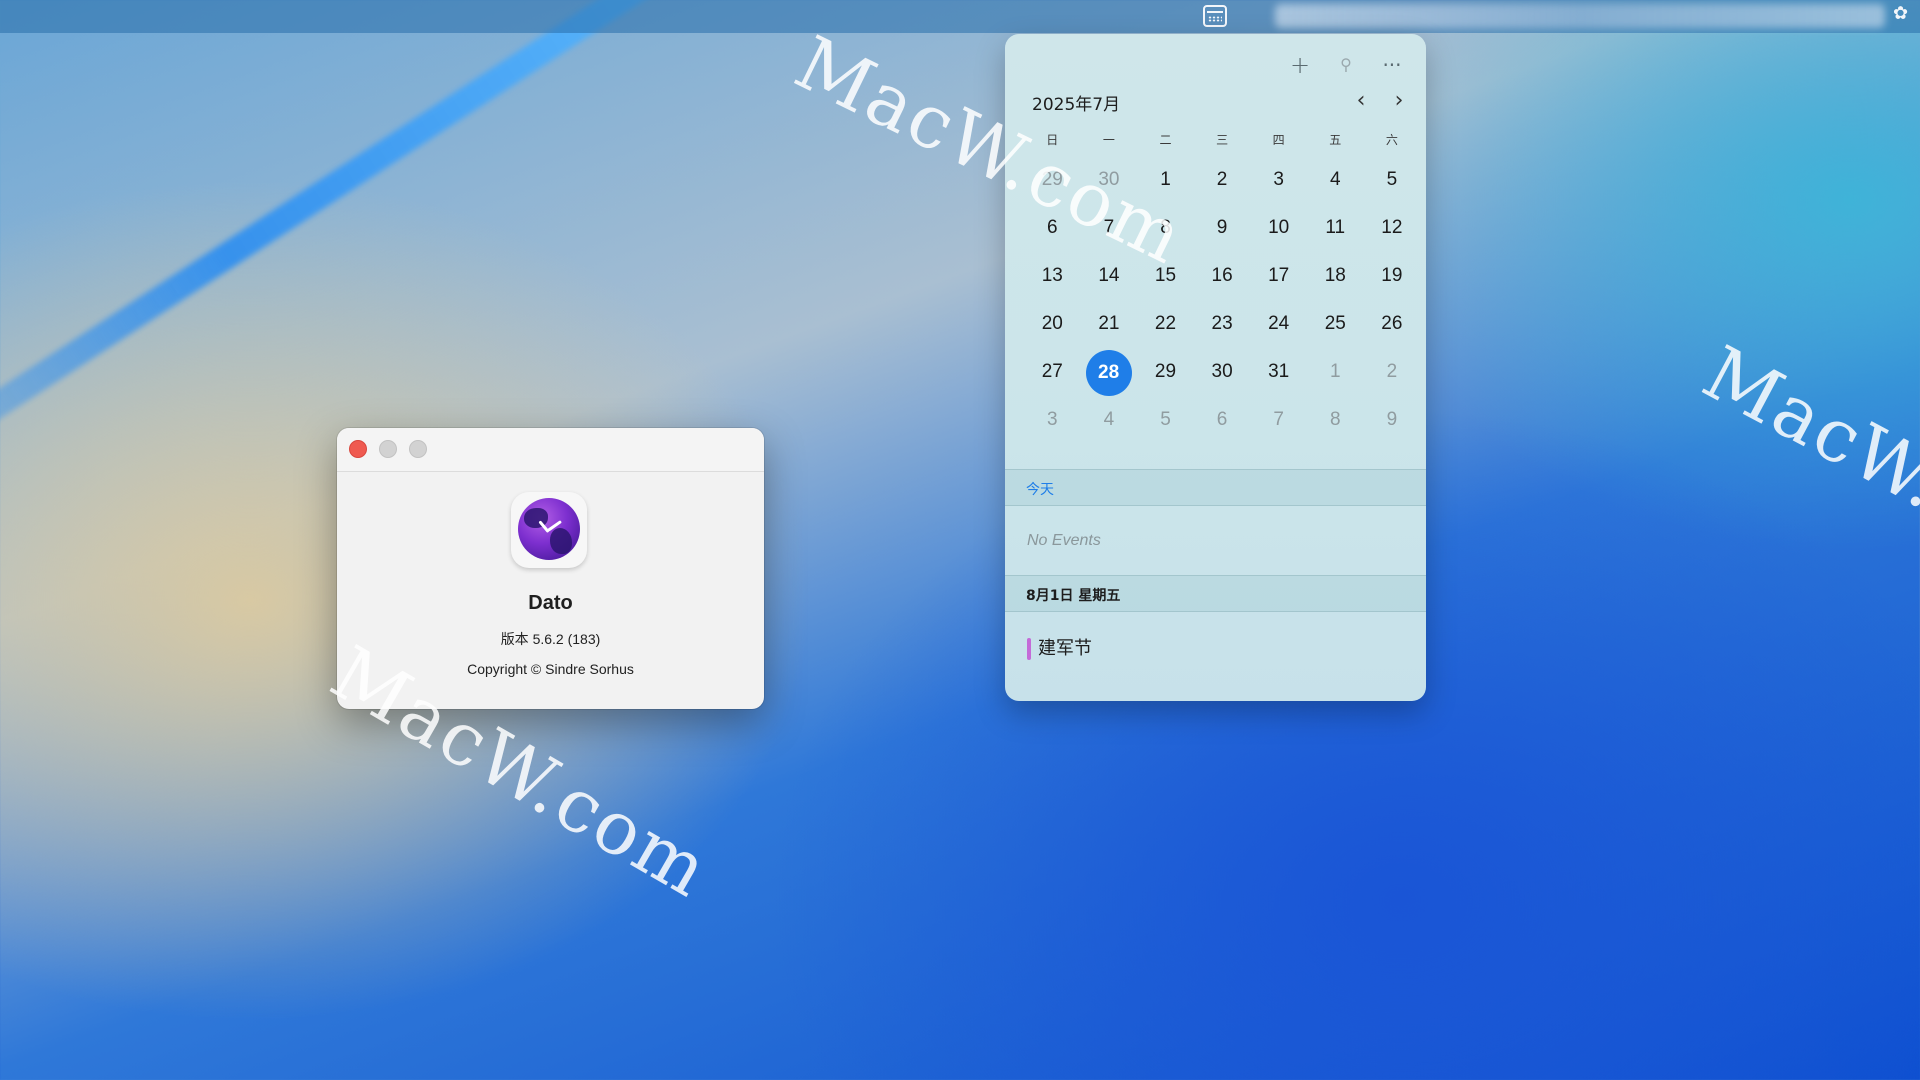 The width and height of the screenshot is (1920, 1080). Describe the element at coordinates (1215, 593) in the screenshot. I see `date-section-header: 8月1日 星期五` at that location.